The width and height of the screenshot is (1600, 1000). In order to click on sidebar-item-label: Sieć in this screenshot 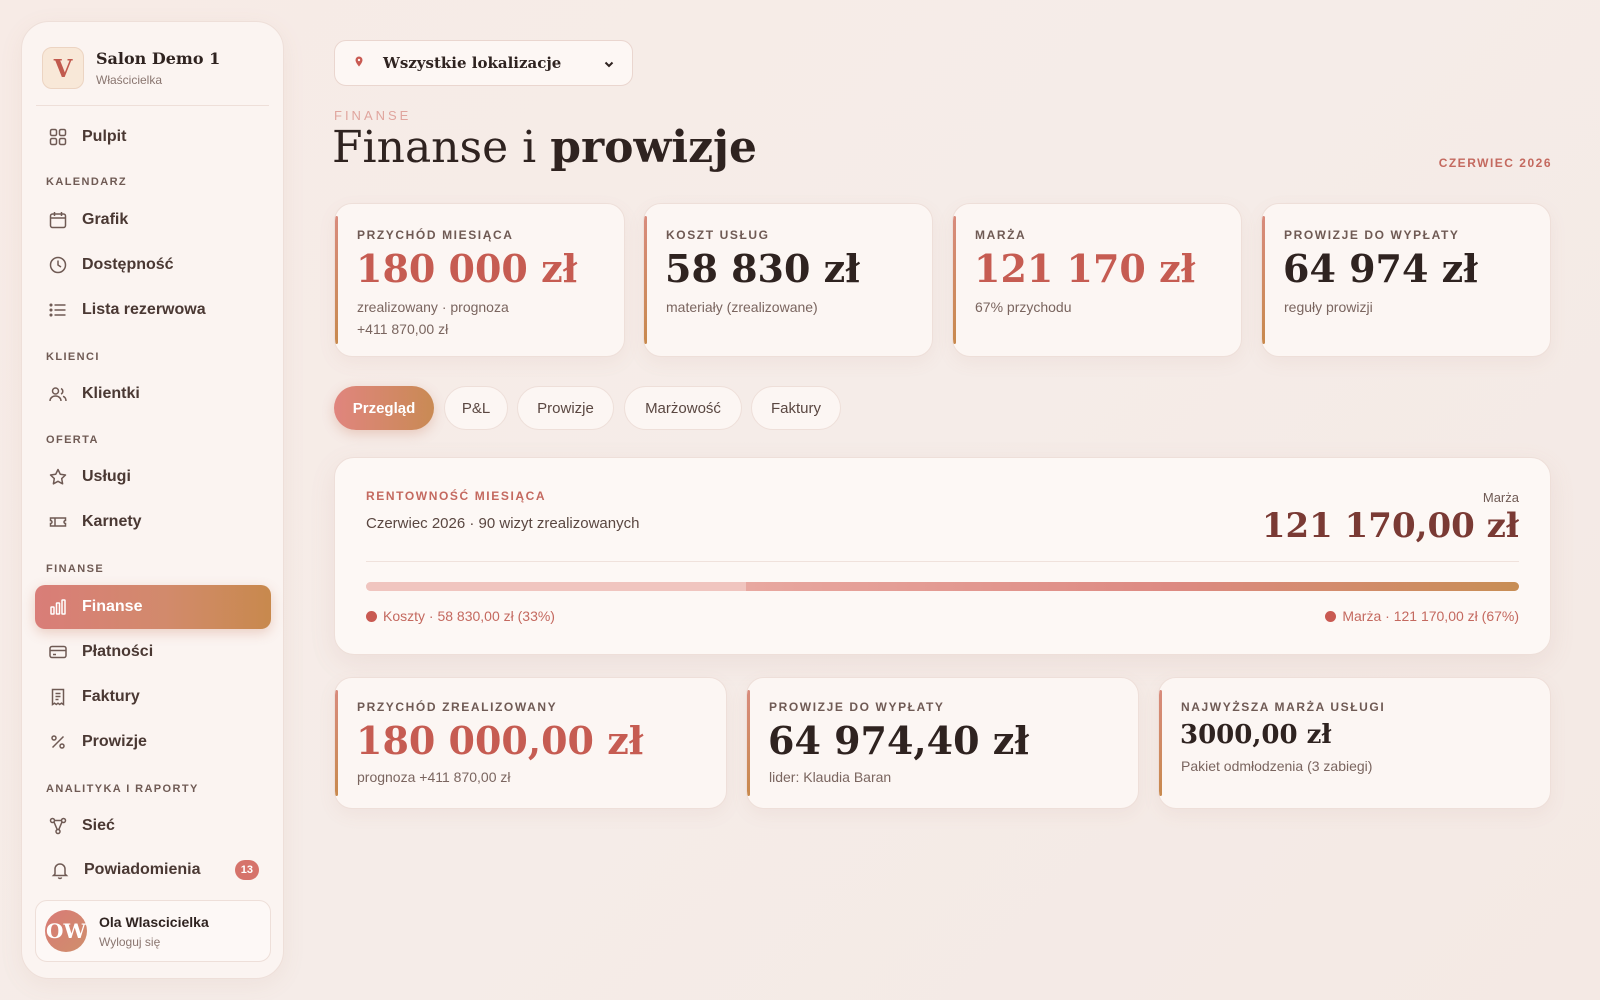, I will do `click(98, 825)`.